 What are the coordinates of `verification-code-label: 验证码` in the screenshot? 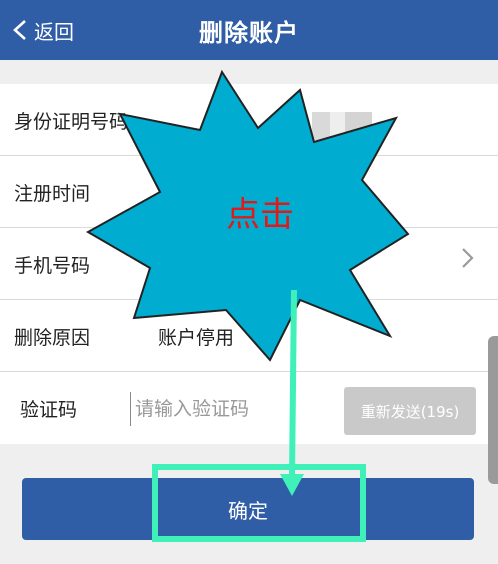 It's located at (49, 409).